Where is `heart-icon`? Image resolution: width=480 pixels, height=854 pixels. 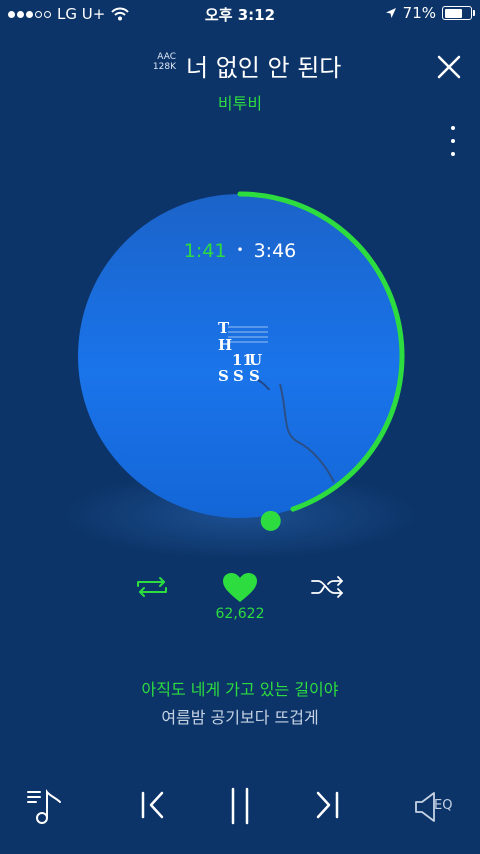
heart-icon is located at coordinates (240, 587).